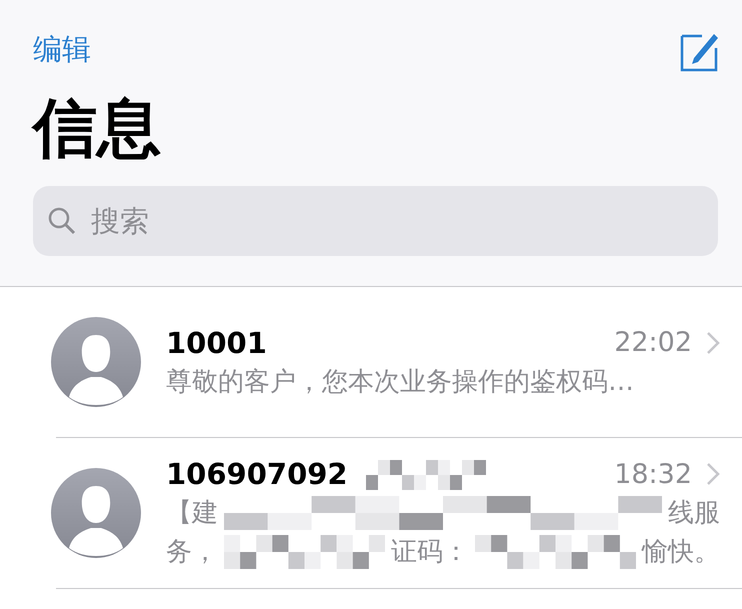 The height and width of the screenshot is (609, 742). Describe the element at coordinates (375, 221) in the screenshot. I see `search-field: 搜索` at that location.